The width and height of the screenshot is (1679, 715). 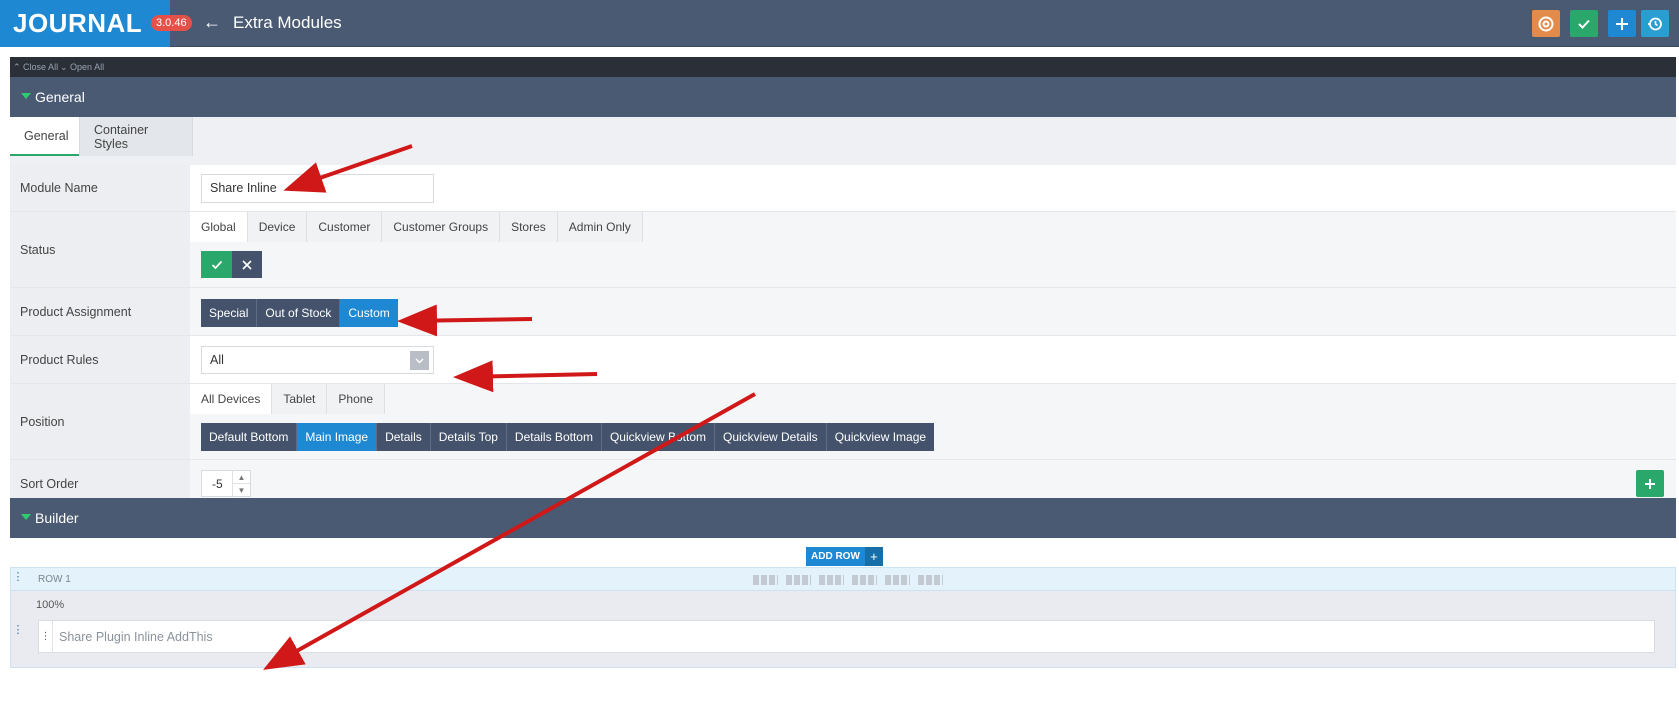 I want to click on product-assignment-label: Product Assignment, so click(x=100, y=311).